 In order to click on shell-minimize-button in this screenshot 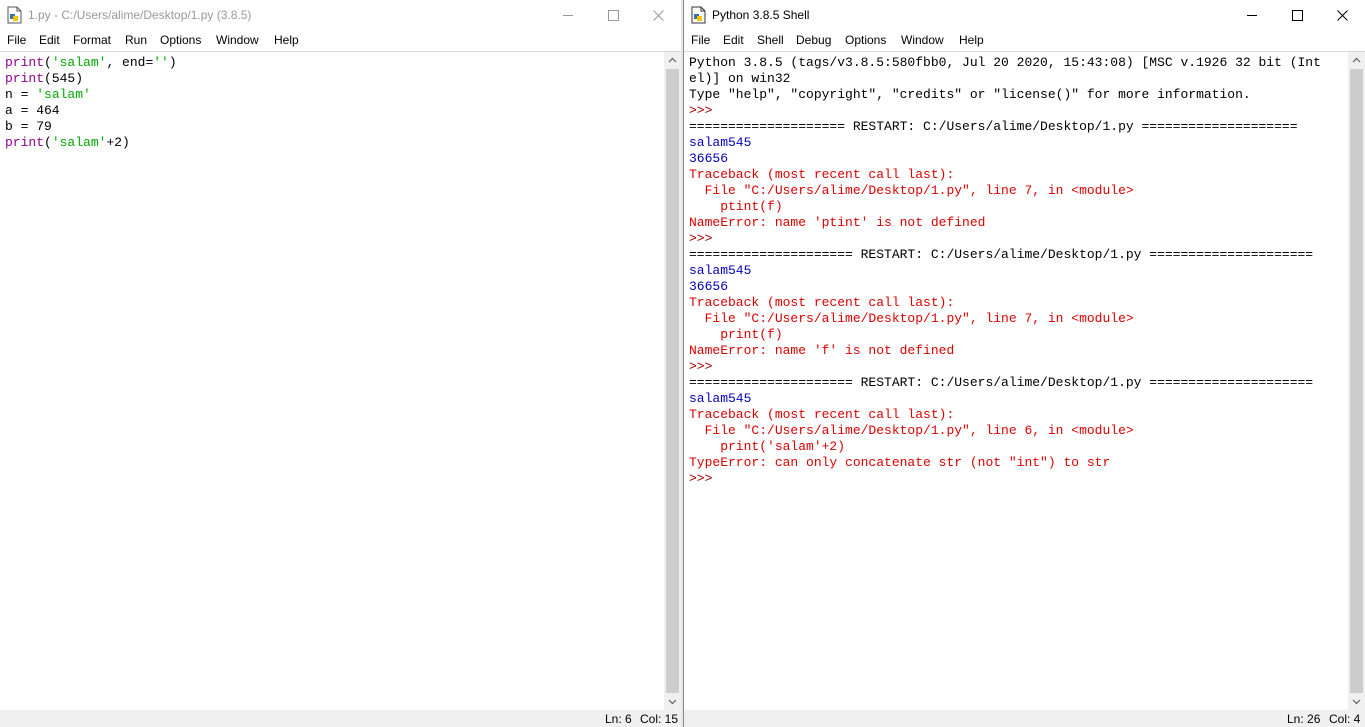, I will do `click(1252, 15)`.